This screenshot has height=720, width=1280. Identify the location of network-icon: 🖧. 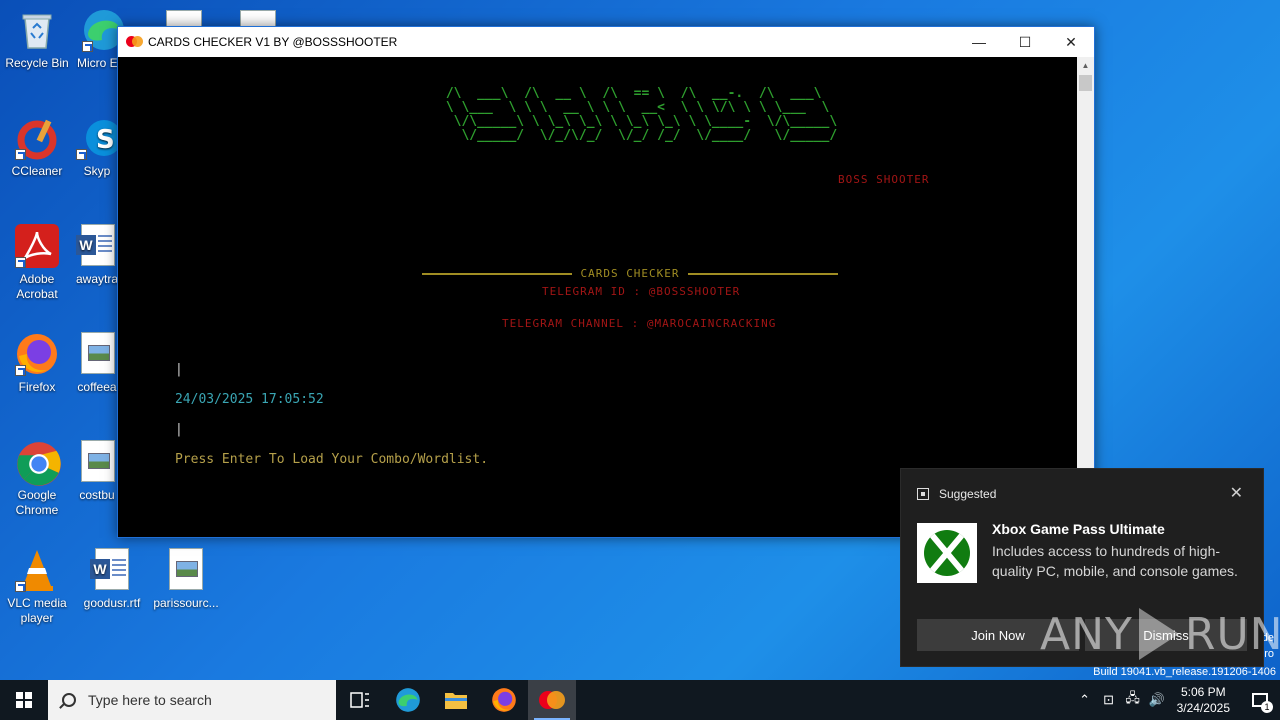
(1133, 700).